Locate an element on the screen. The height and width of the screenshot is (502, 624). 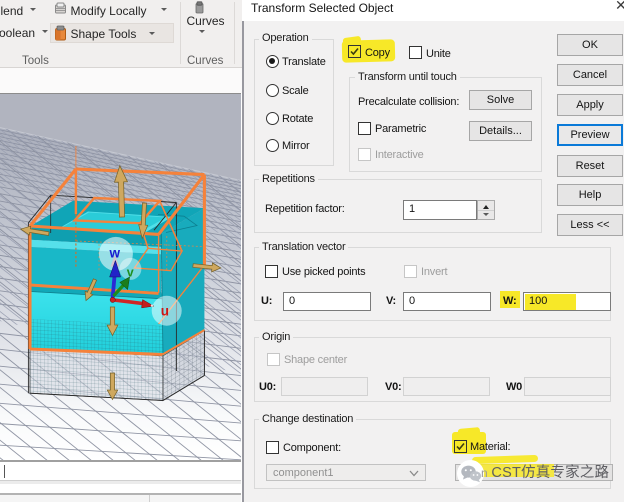
svg-text: v is located at coordinates (130, 273).